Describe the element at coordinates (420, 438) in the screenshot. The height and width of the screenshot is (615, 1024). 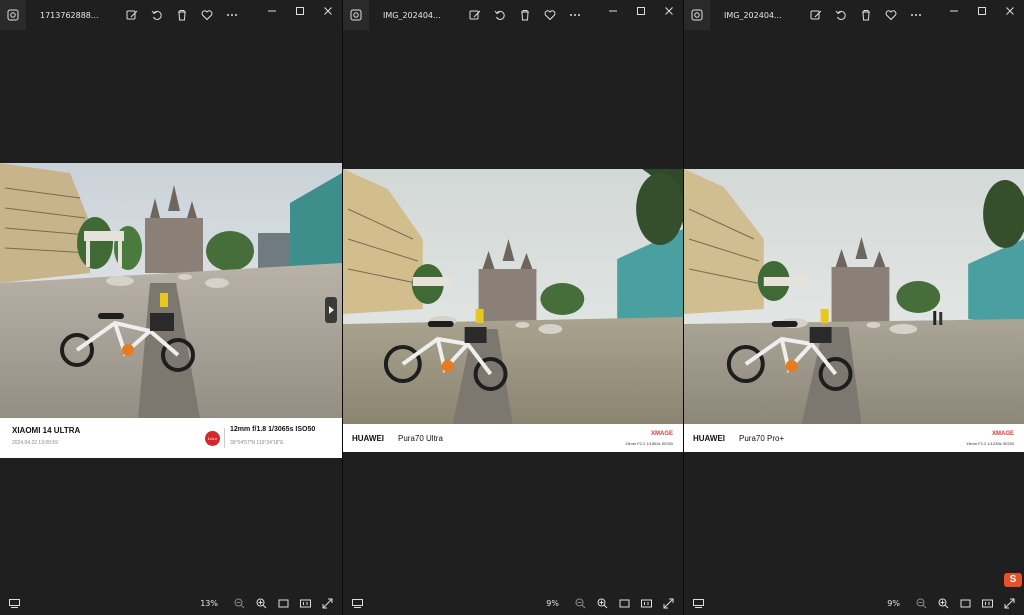
I see `camera-model: Pura70 Ultra` at that location.